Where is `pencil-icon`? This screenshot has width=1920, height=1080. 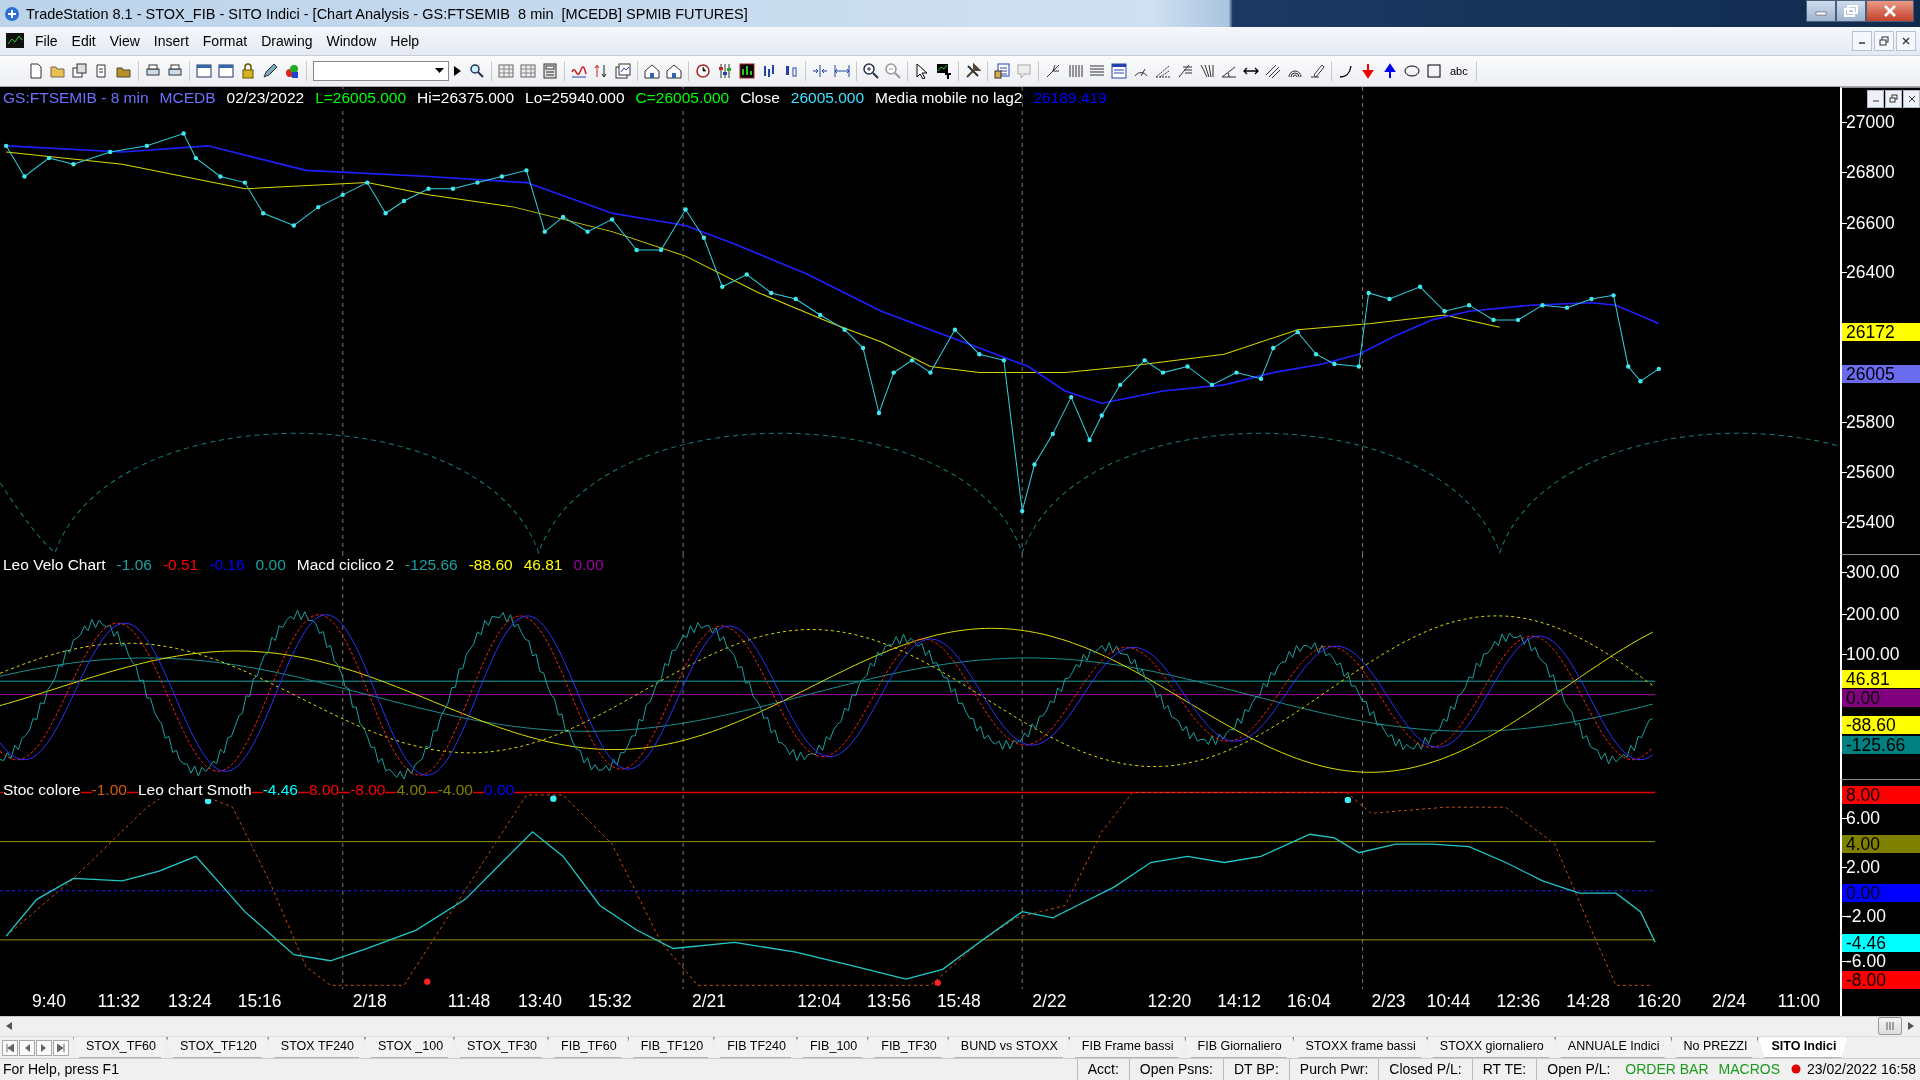 pencil-icon is located at coordinates (270, 70).